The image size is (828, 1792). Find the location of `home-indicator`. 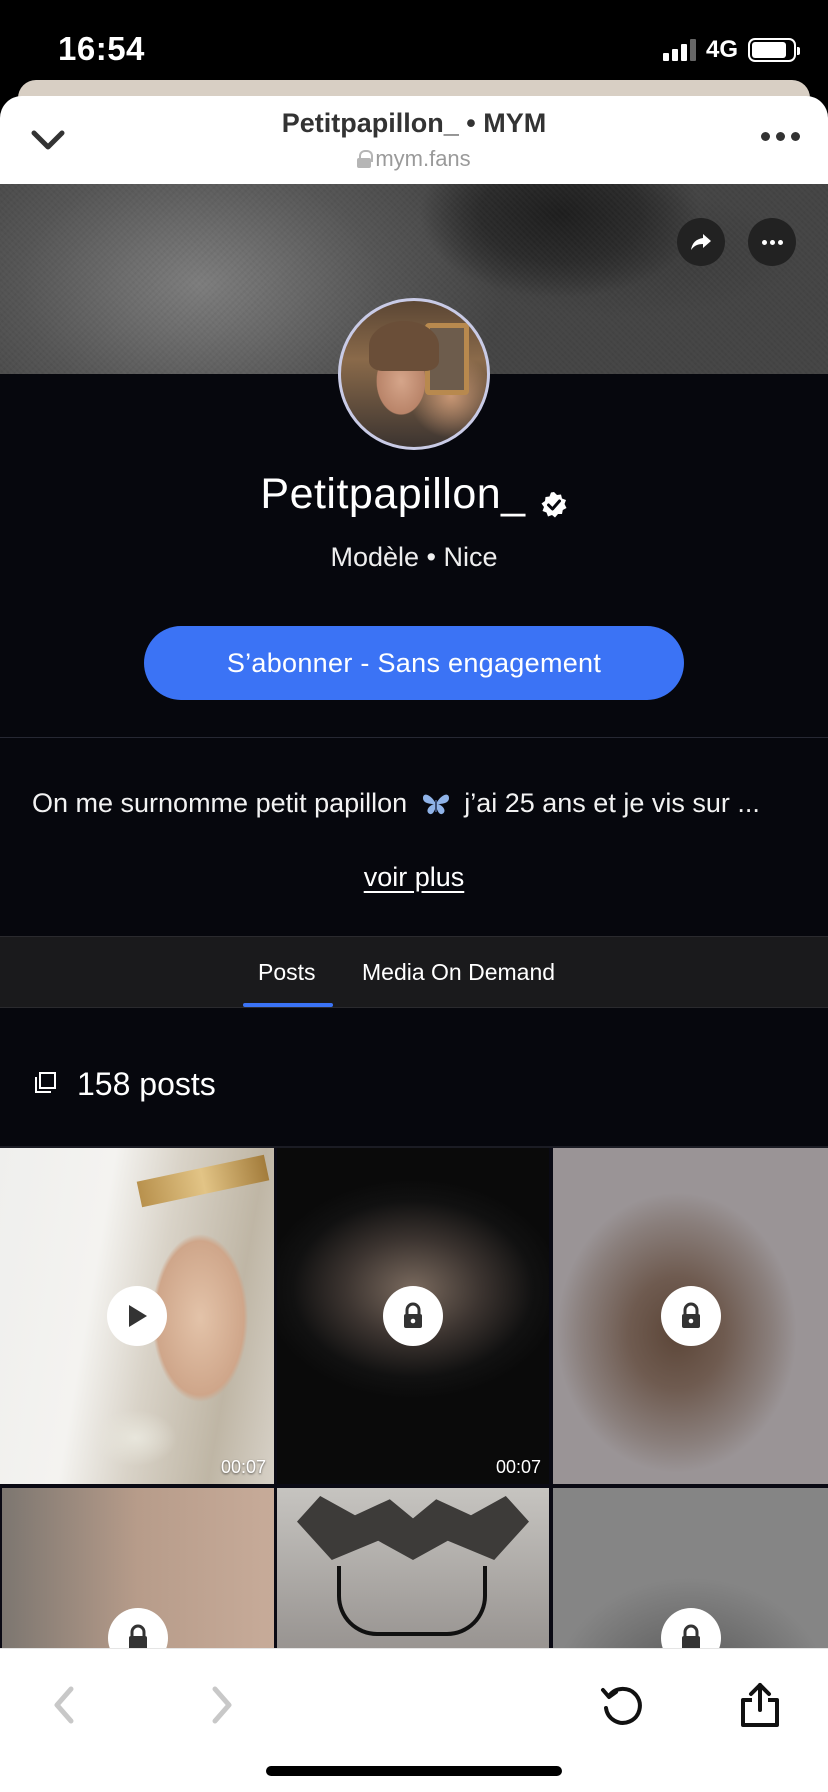

home-indicator is located at coordinates (414, 1771).